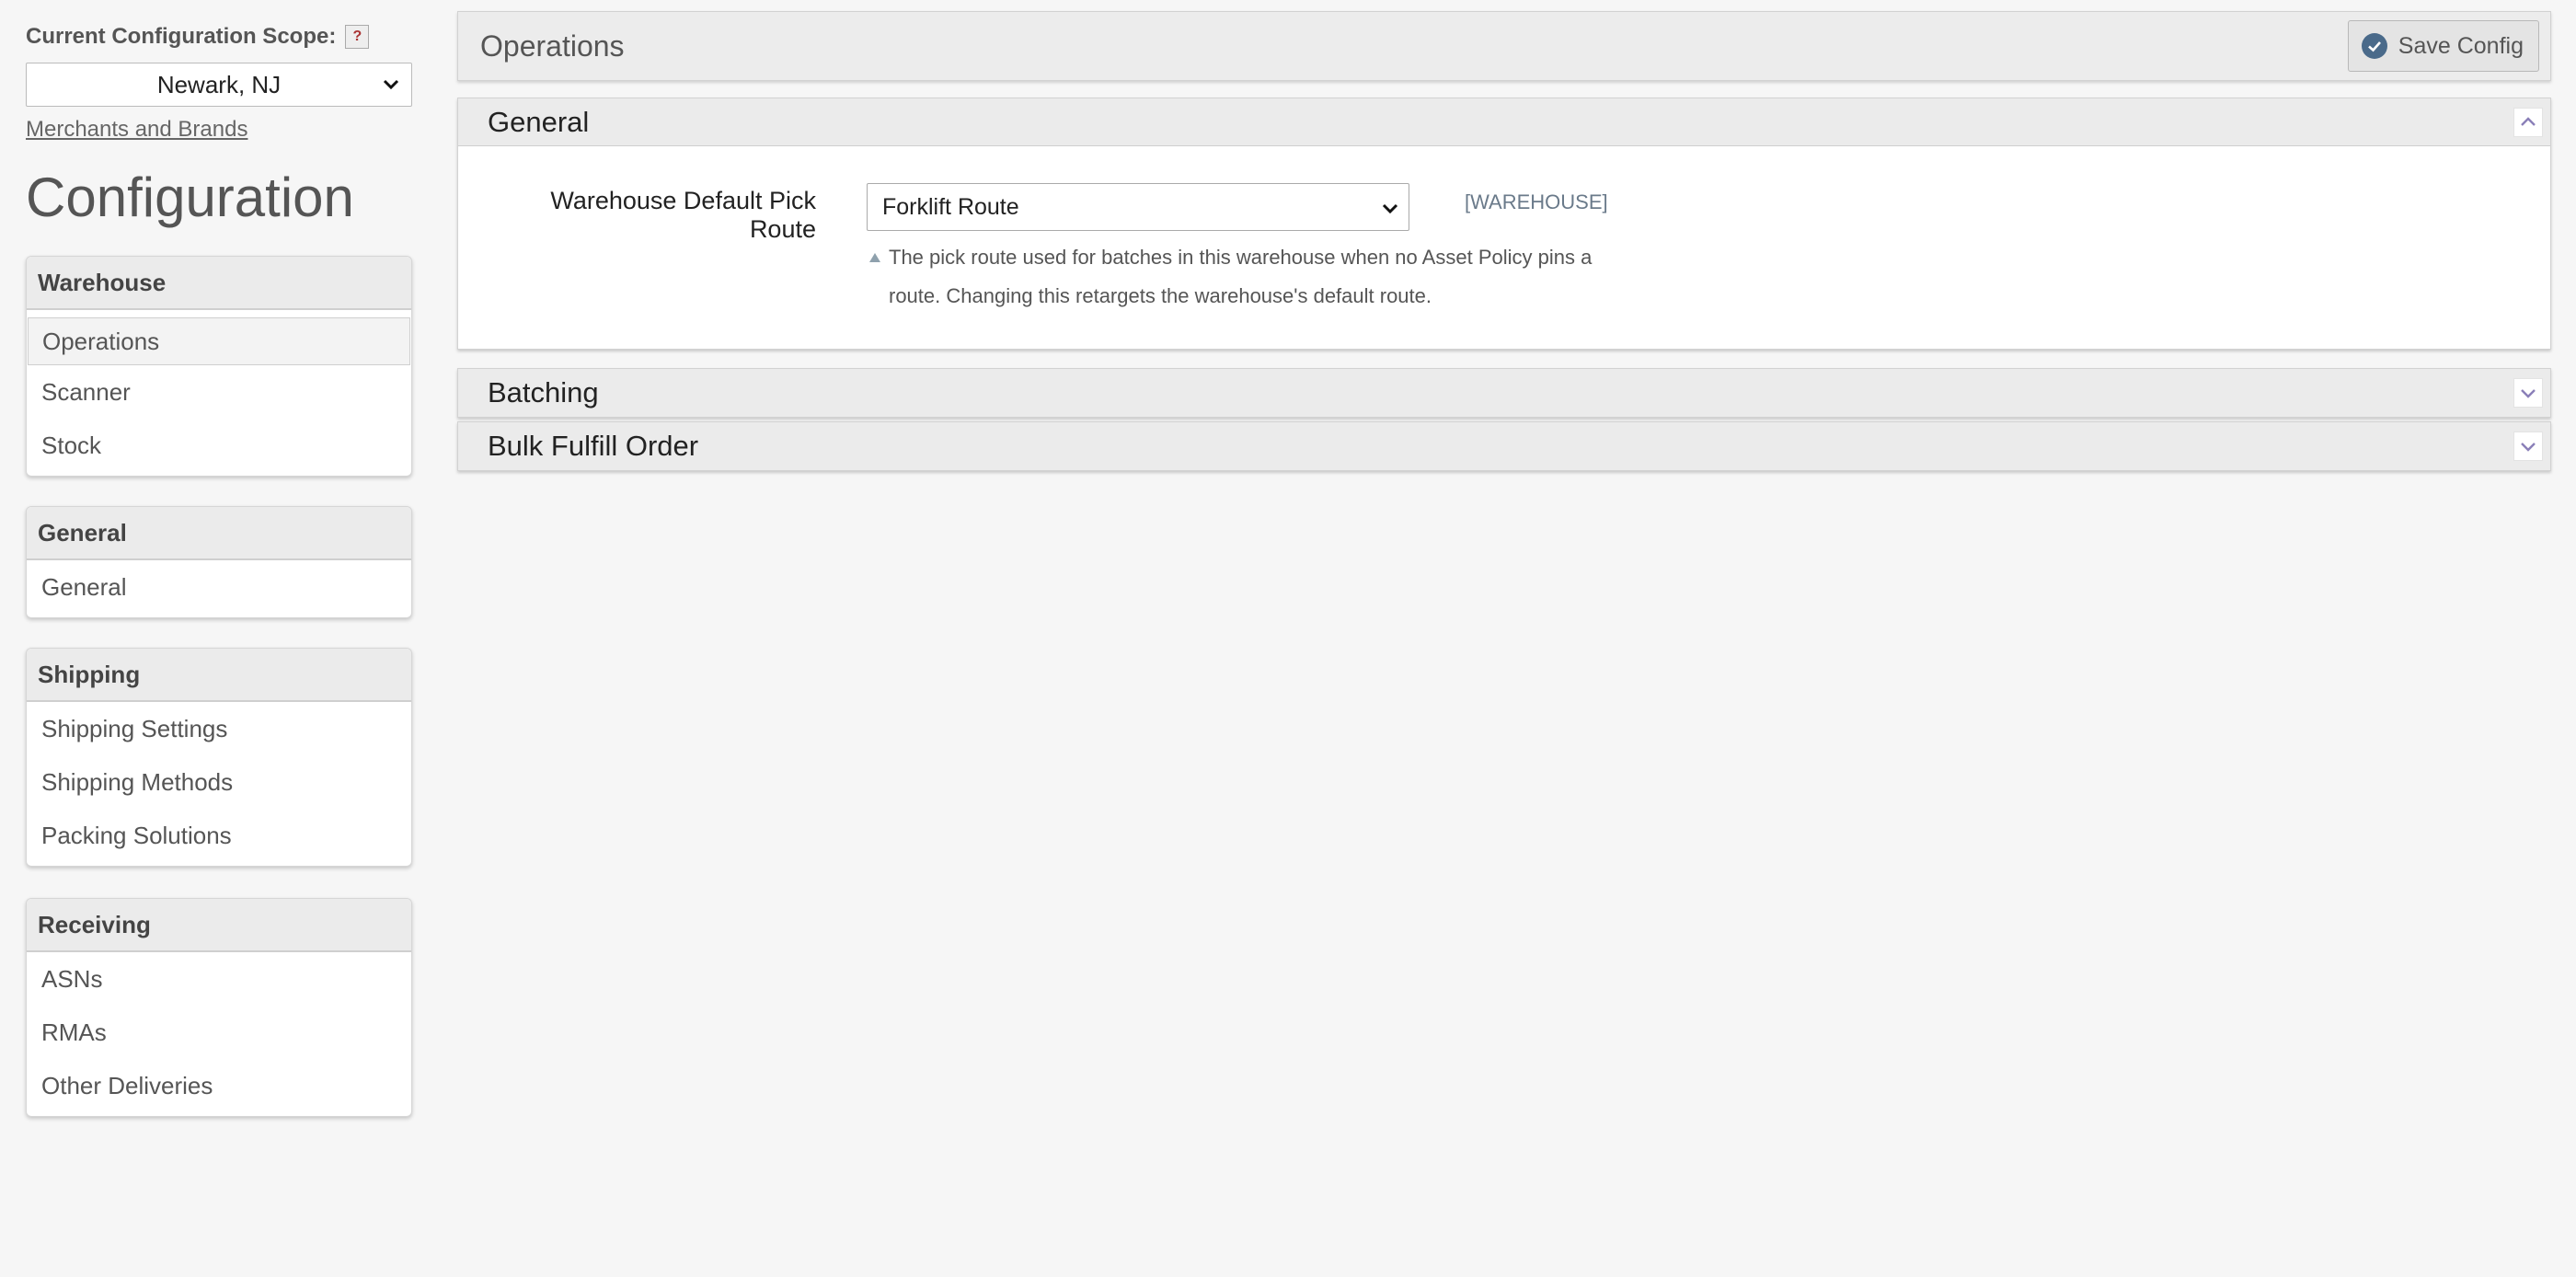  I want to click on chevron-up-icon, so click(2528, 121).